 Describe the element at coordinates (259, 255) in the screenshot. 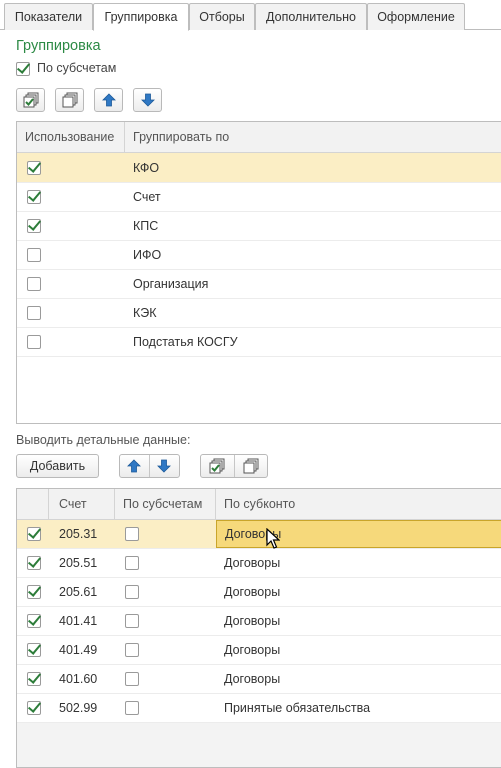

I see `table-row: ИФО` at that location.